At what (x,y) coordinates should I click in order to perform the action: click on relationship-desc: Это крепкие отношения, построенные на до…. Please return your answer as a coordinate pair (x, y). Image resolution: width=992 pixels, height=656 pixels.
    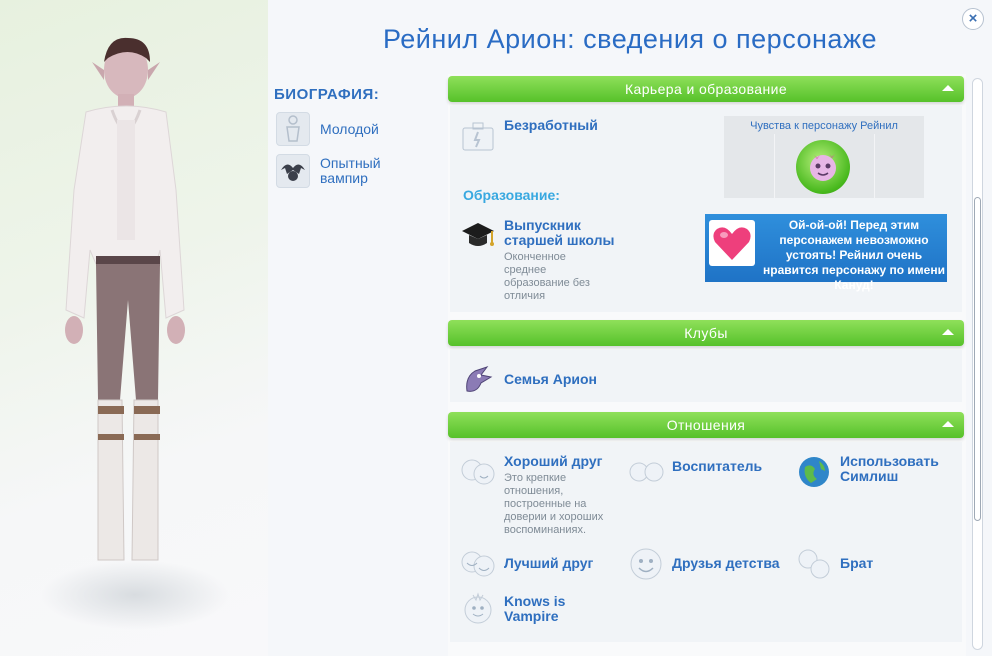
    Looking at the image, I should click on (554, 504).